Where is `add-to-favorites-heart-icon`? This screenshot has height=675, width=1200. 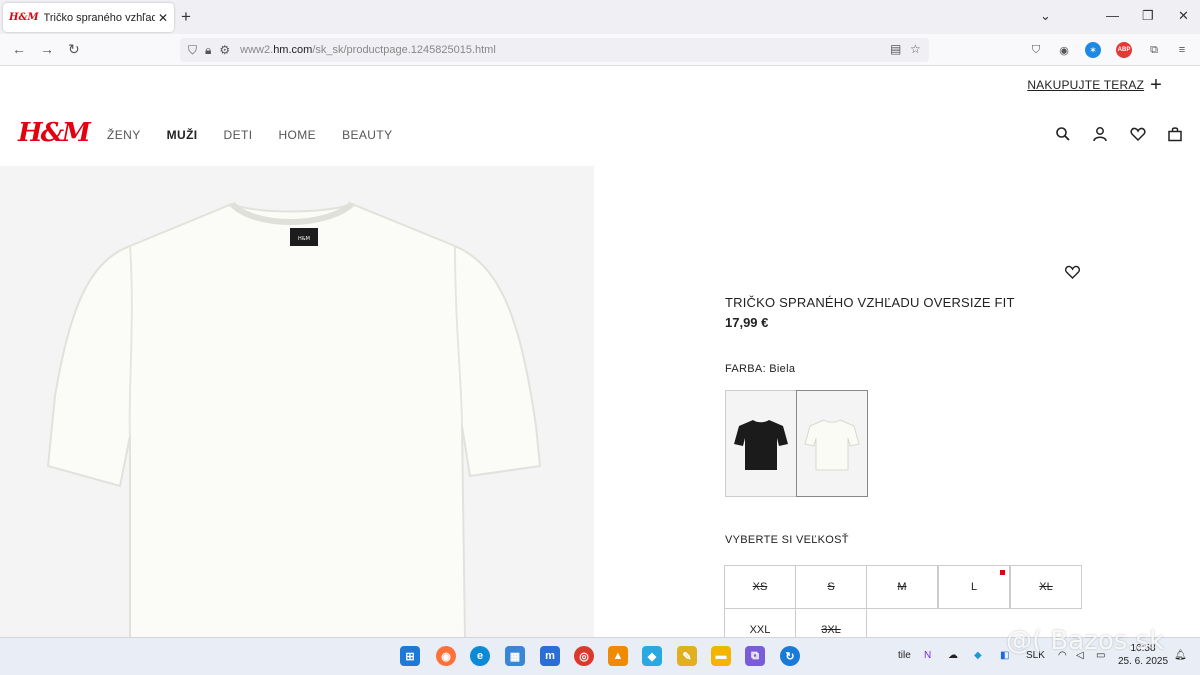 add-to-favorites-heart-icon is located at coordinates (1072, 272).